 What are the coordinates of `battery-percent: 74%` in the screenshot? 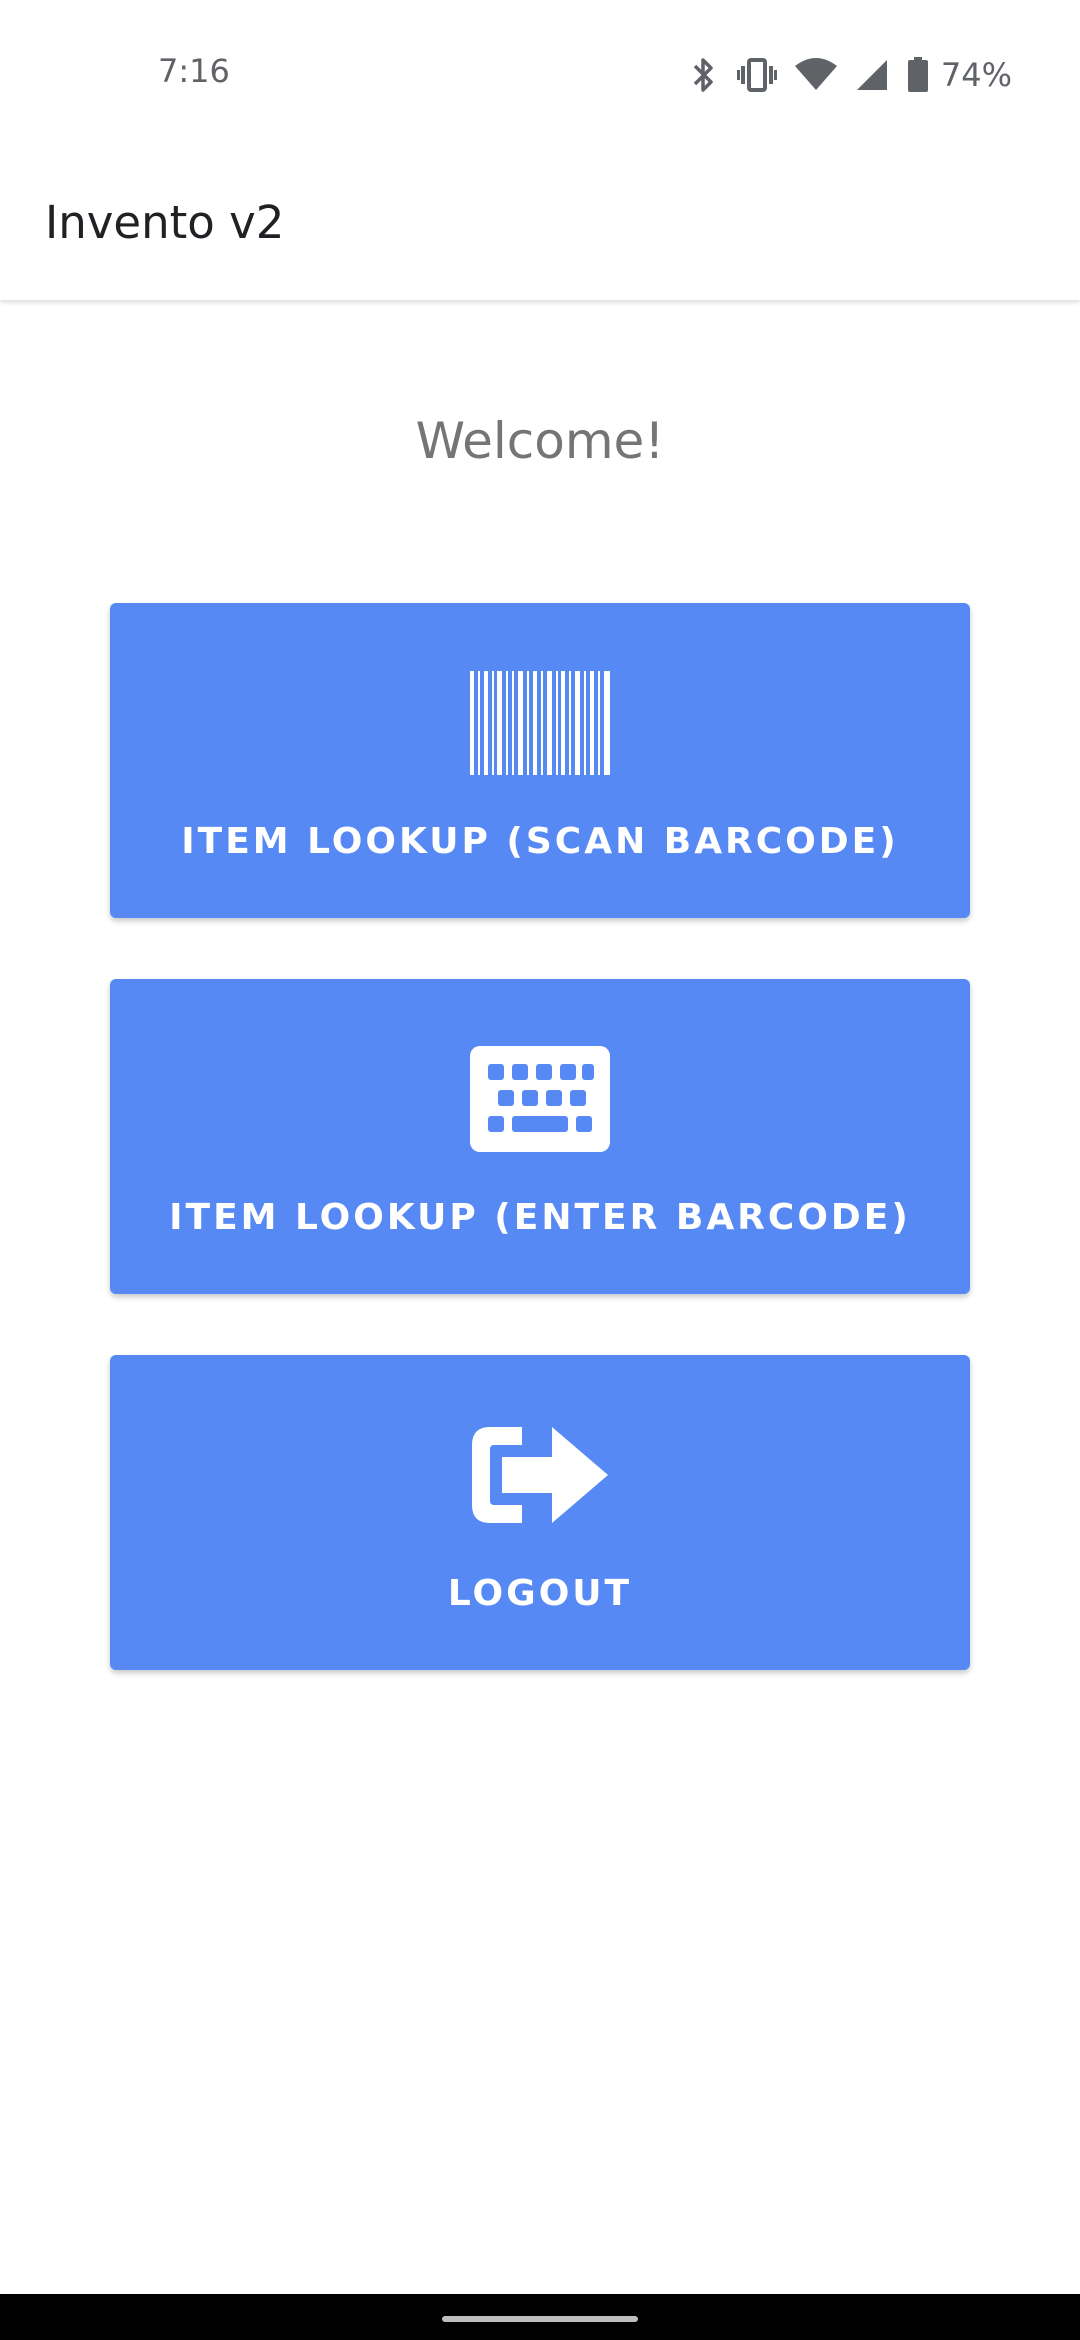 It's located at (976, 75).